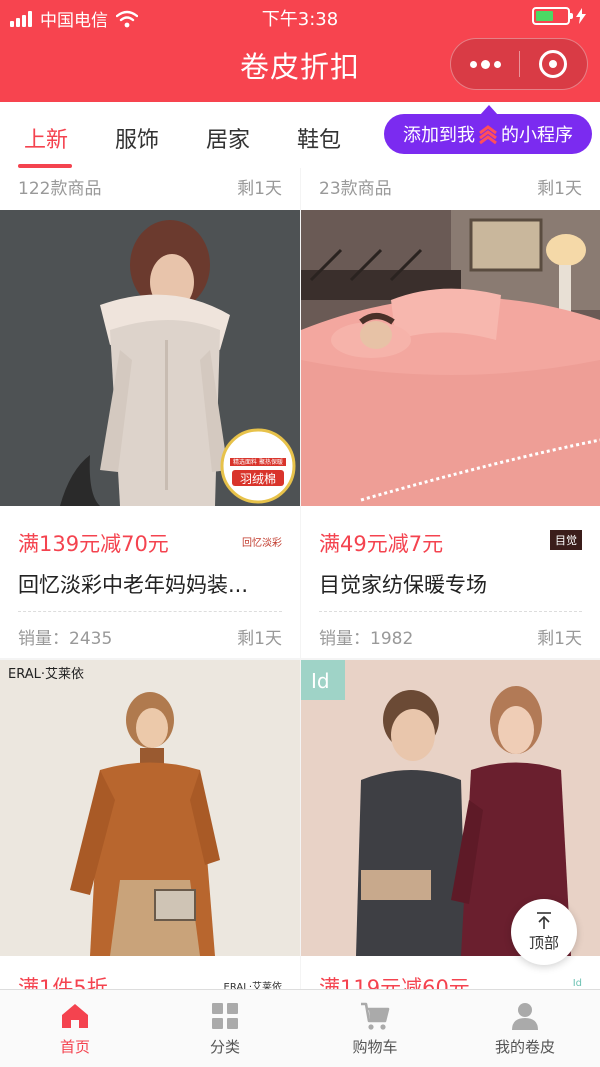 This screenshot has width=600, height=1067. I want to click on tab-apparel: 服饰, so click(137, 138).